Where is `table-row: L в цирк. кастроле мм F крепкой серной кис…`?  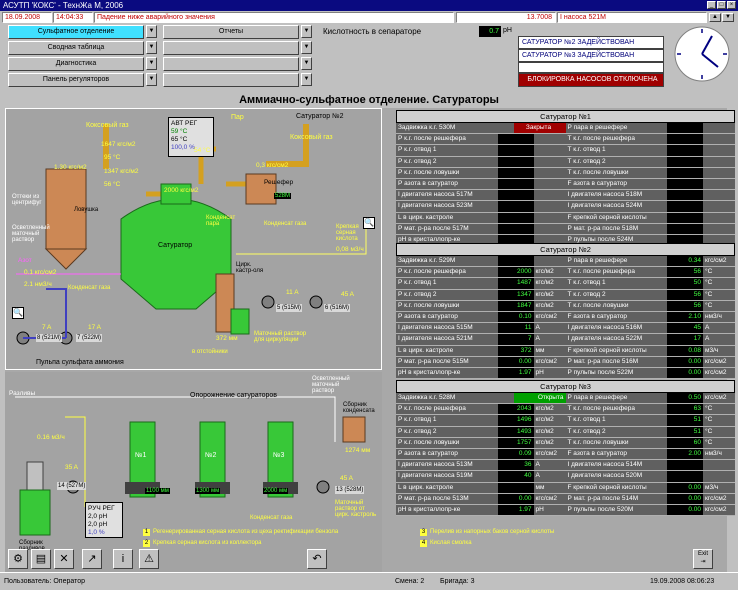
table-row: L в цирк. кастроле мм F крепкой серной кис… is located at coordinates (565, 488).